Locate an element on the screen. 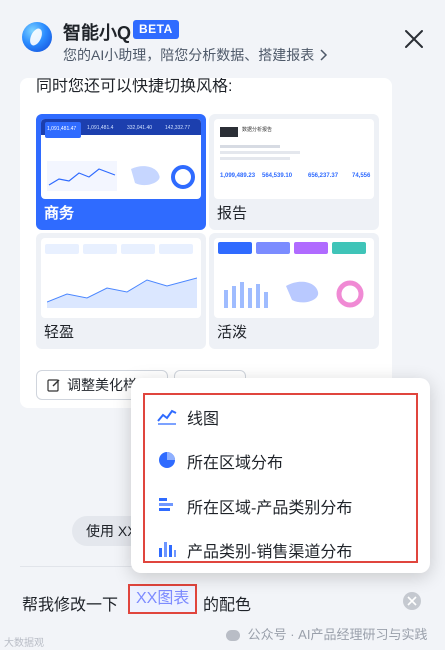 Image resolution: width=445 pixels, height=650 pixels. style-label-light: 轻盈 is located at coordinates (59, 332).